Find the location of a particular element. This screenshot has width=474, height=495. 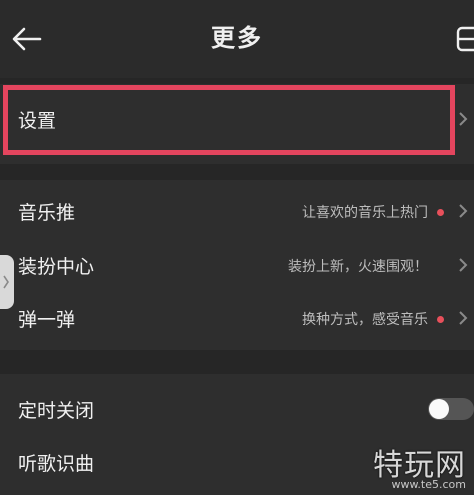

timer-off-toggle is located at coordinates (451, 409).